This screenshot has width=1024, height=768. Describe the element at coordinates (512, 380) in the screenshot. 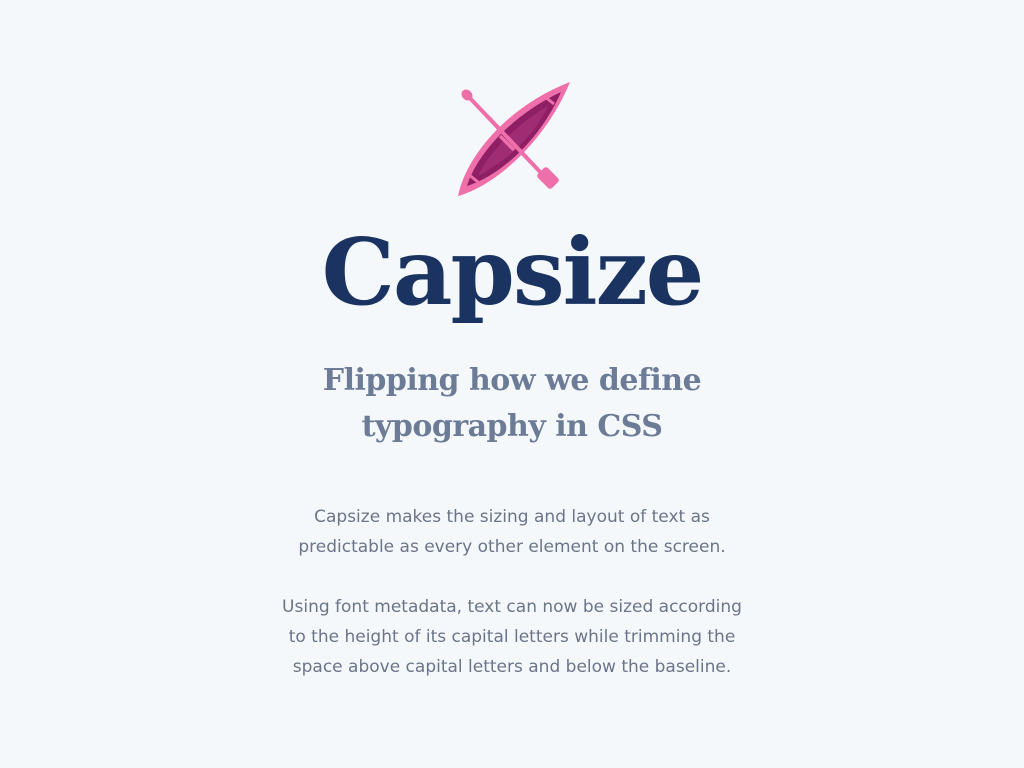

I see `tagline-line-1: Flipping how we define` at that location.